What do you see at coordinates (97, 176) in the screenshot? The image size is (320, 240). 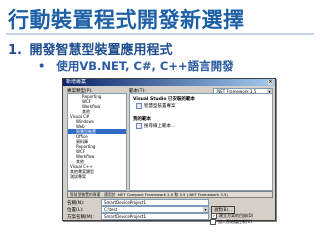 I see `tree-item: 測試專案` at bounding box center [97, 176].